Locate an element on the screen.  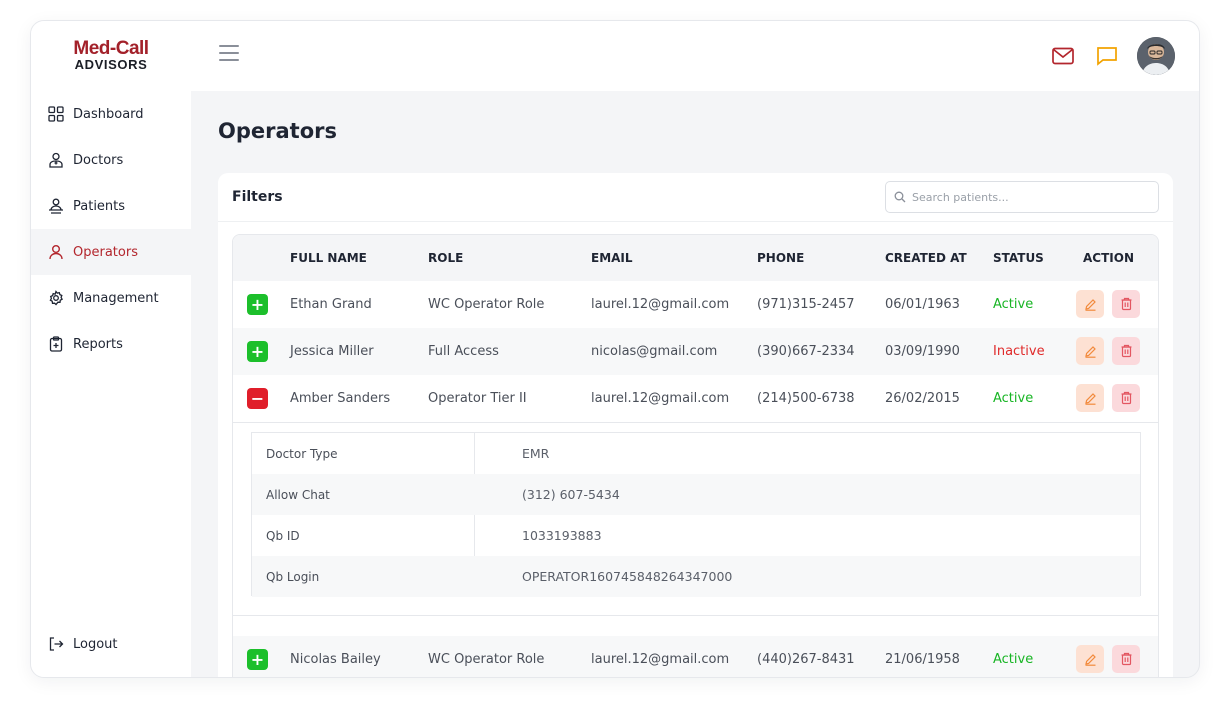
sidebar-item-management: Management is located at coordinates (111, 298).